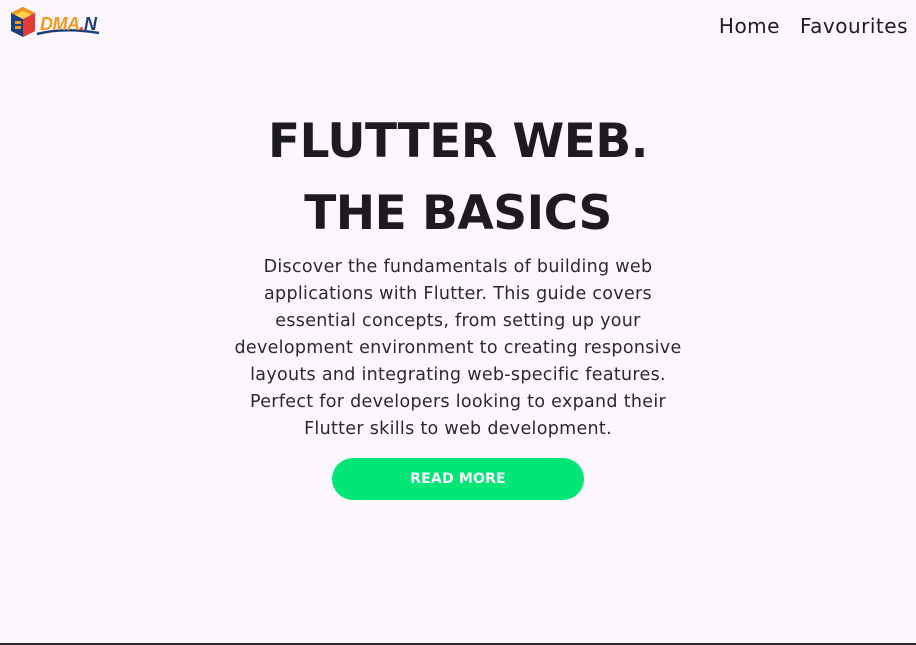 Image resolution: width=916 pixels, height=645 pixels. What do you see at coordinates (458, 178) in the screenshot?
I see `hero-title: FLUTTER WEB. THE BASICS` at bounding box center [458, 178].